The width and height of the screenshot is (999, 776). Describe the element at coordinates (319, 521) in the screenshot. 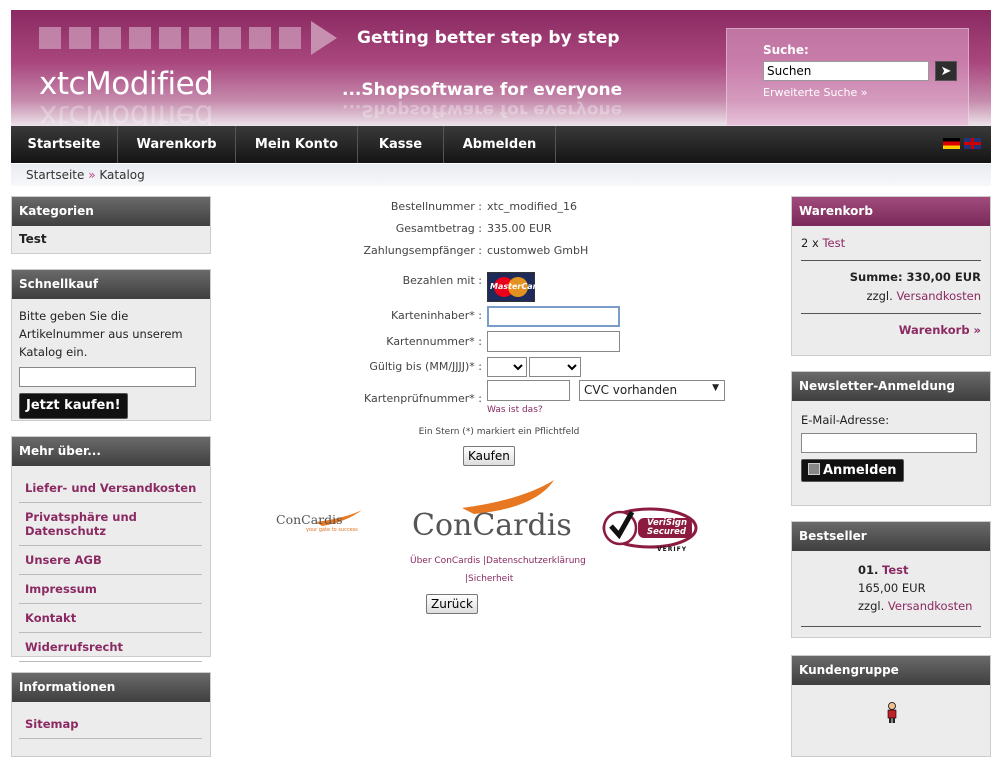

I see `concardis-logo-small: ConCardis your gate to success` at that location.